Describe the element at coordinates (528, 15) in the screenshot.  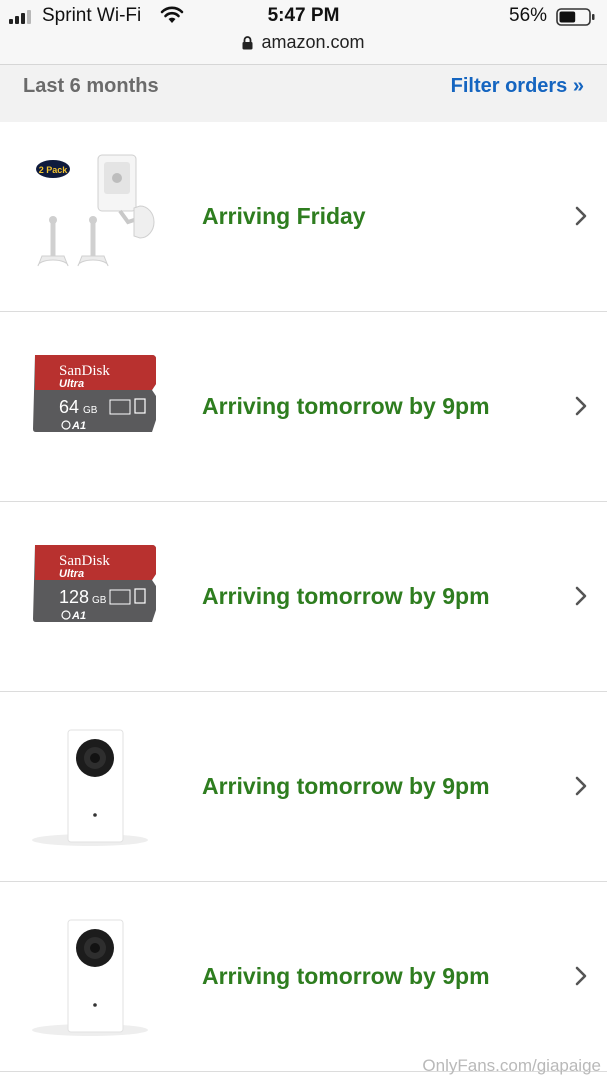
I see `battery-percent: 56%` at that location.